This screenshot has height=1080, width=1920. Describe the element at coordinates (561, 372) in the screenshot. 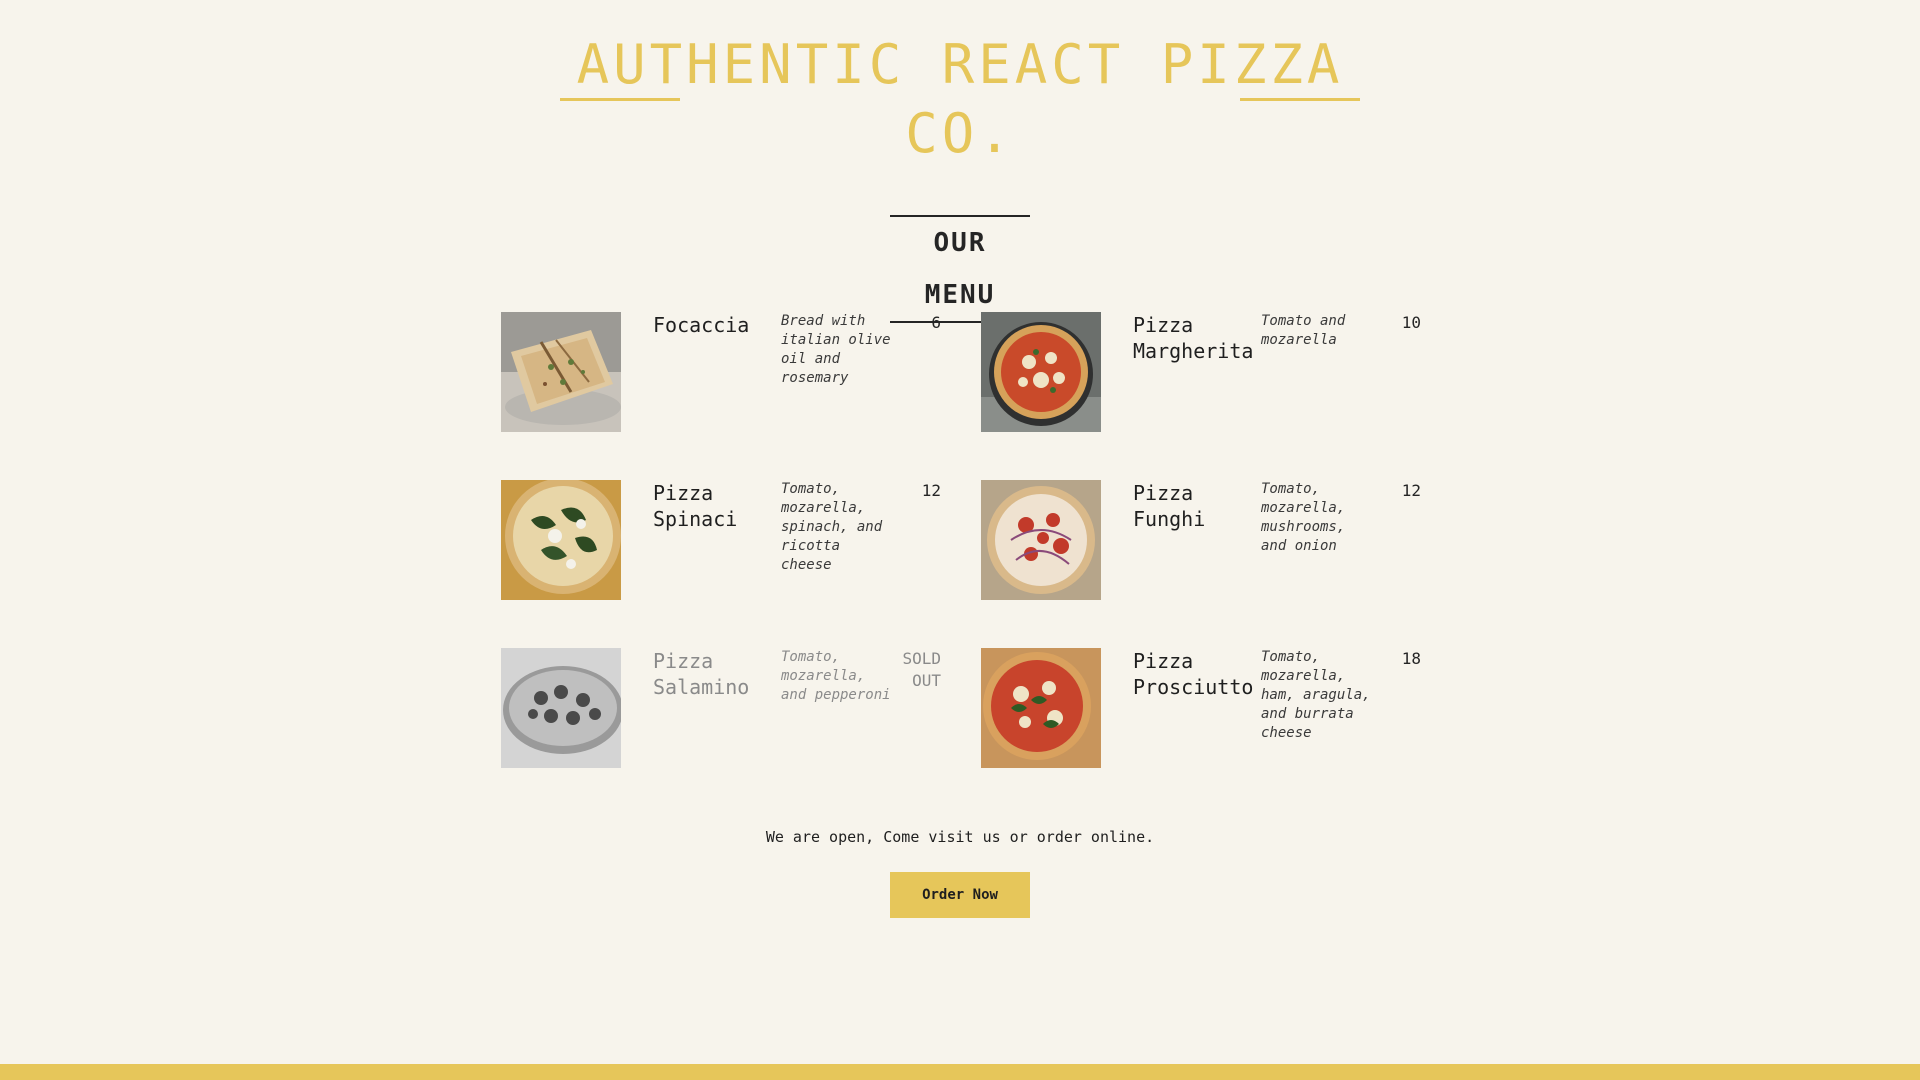

I see `focaccia-image` at that location.